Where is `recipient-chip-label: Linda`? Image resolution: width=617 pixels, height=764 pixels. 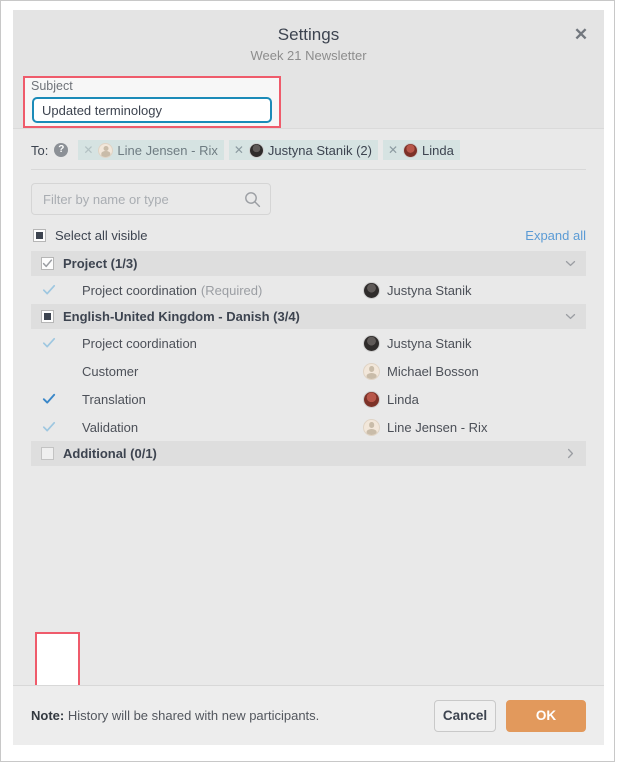
recipient-chip-label: Linda is located at coordinates (438, 150).